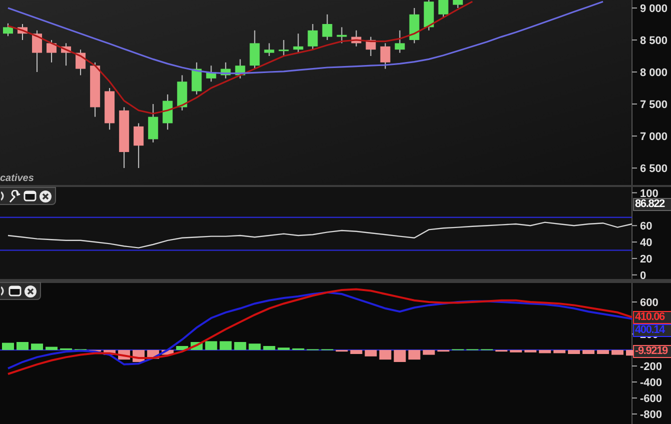 The width and height of the screenshot is (671, 424). Describe the element at coordinates (651, 399) in the screenshot. I see `axis-tick-label: -600` at that location.